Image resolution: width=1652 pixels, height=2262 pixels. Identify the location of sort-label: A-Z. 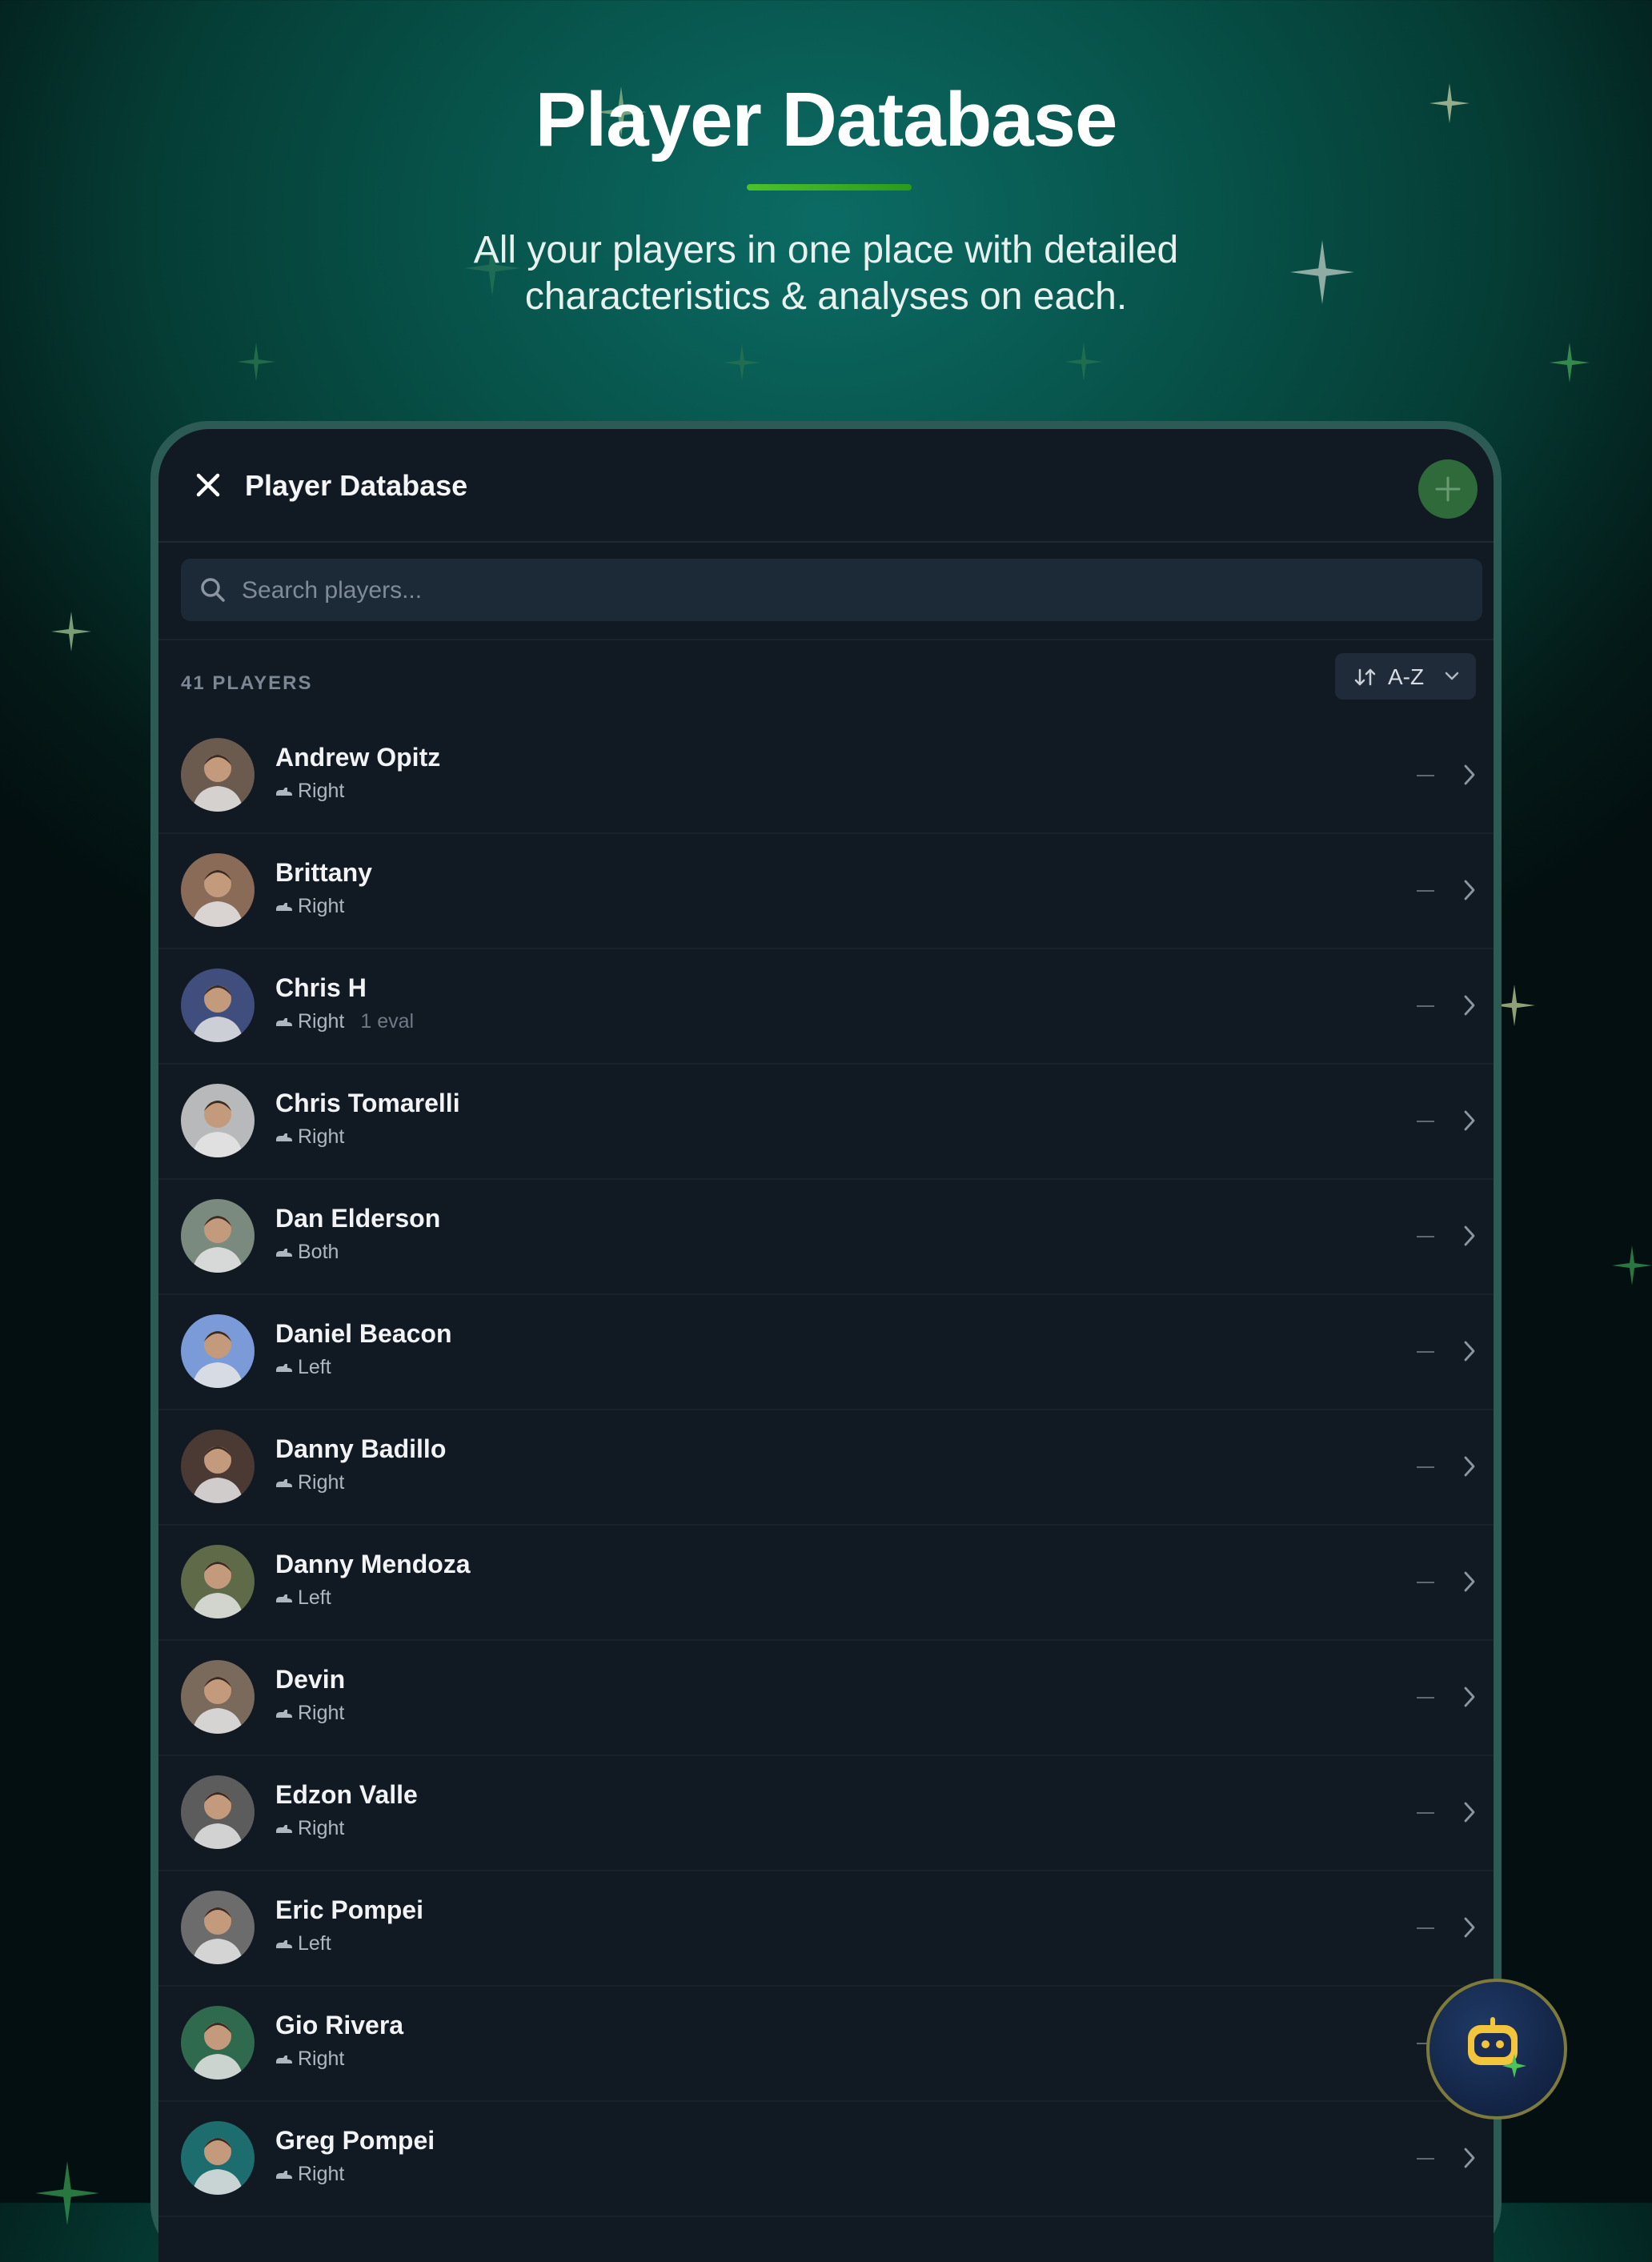
(1406, 677).